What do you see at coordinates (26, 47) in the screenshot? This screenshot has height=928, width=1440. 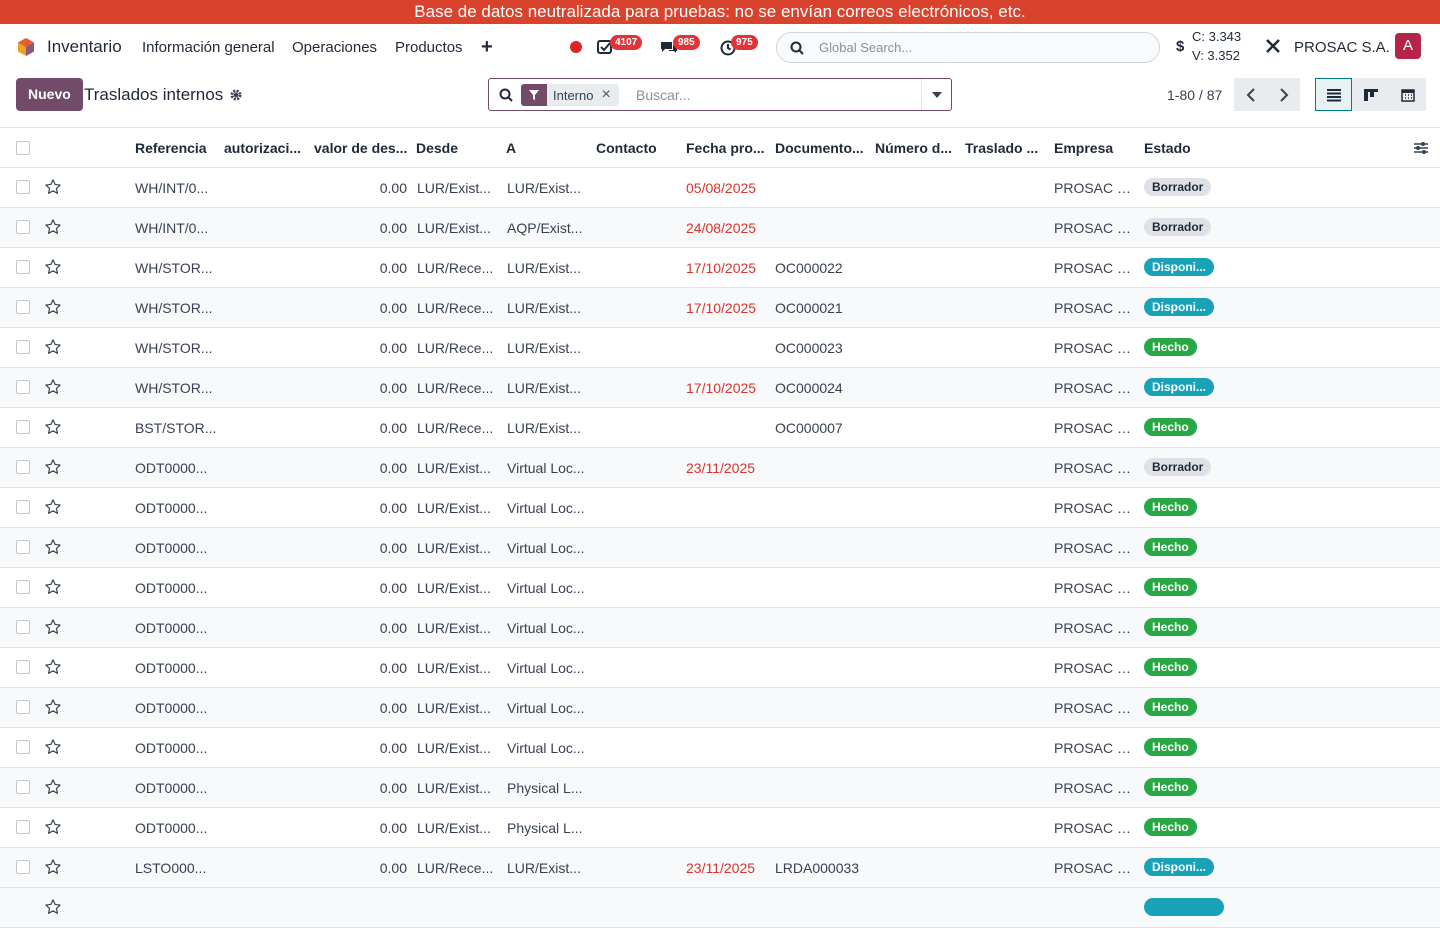 I see `inventory-app-icon` at bounding box center [26, 47].